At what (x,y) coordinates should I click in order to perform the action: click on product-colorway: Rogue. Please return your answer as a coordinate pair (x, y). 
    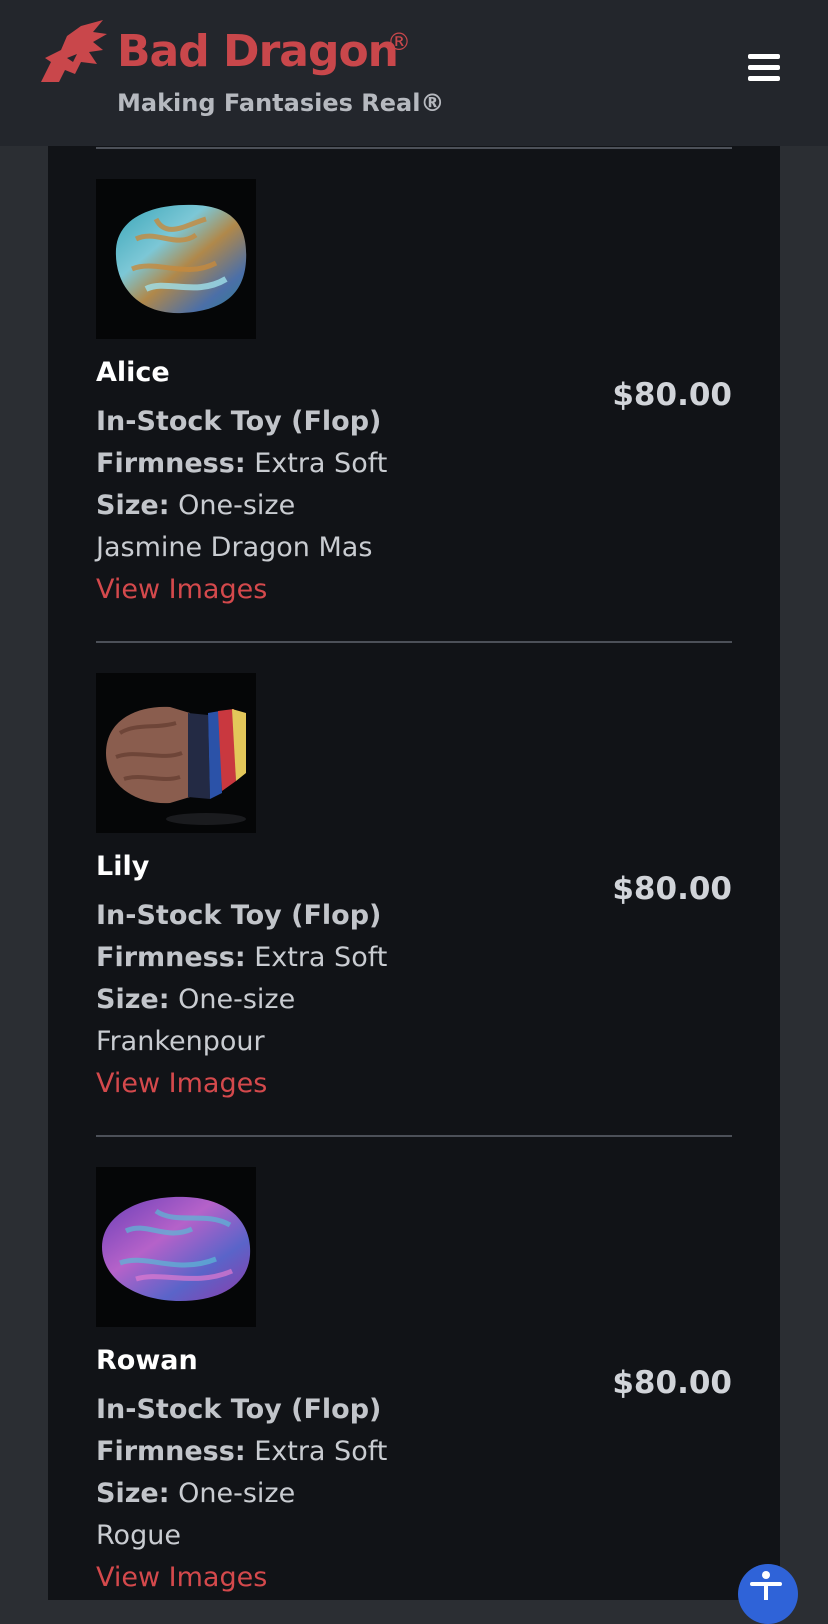
    Looking at the image, I should click on (138, 1535).